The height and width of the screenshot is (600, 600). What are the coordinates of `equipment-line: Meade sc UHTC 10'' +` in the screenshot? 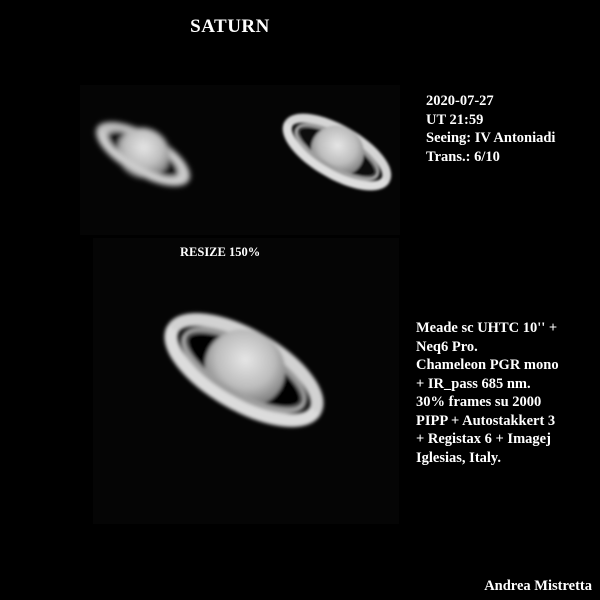 It's located at (487, 328).